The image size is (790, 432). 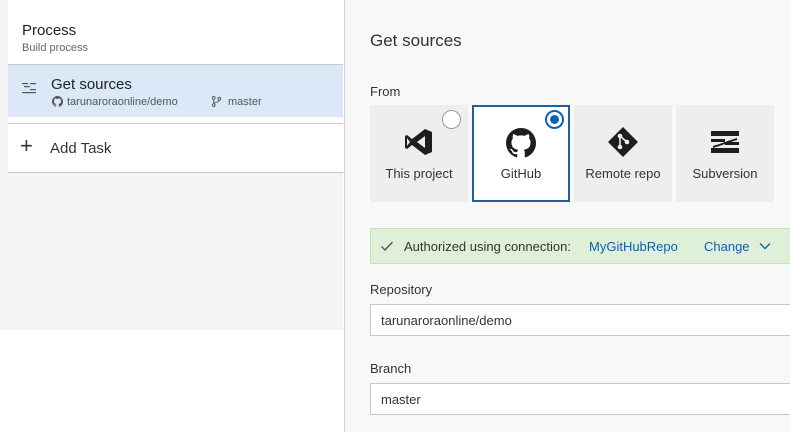 I want to click on panel-title: Get sources, so click(x=416, y=40).